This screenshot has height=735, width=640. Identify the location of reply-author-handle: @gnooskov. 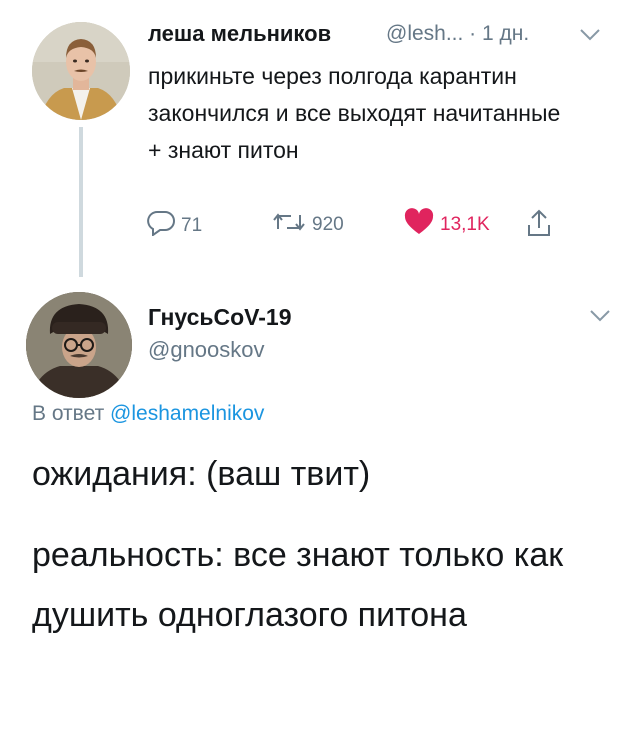
(206, 350).